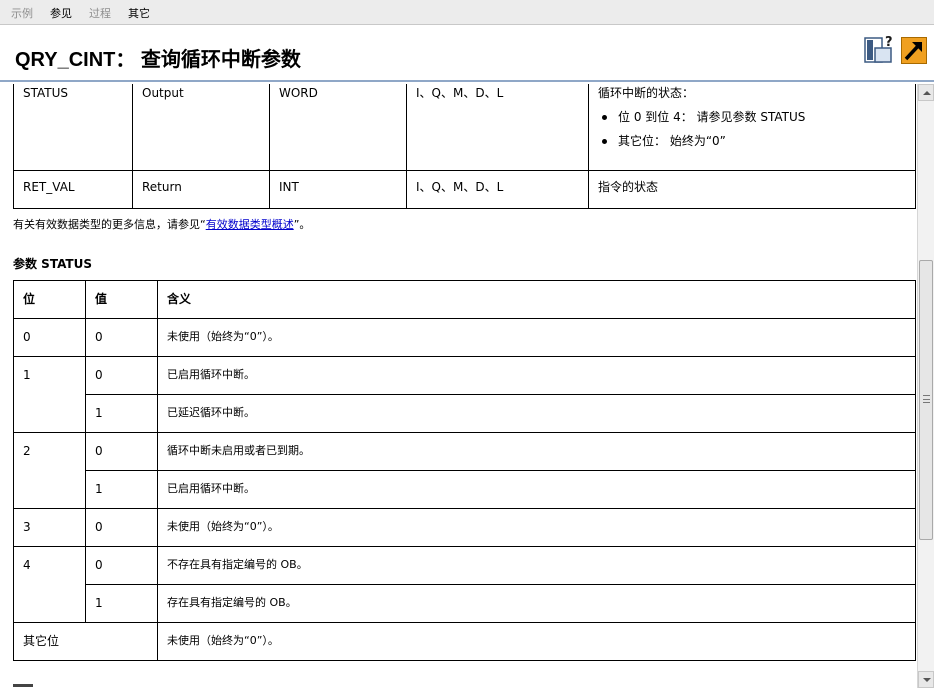  I want to click on param-declaration: Return, so click(201, 189).